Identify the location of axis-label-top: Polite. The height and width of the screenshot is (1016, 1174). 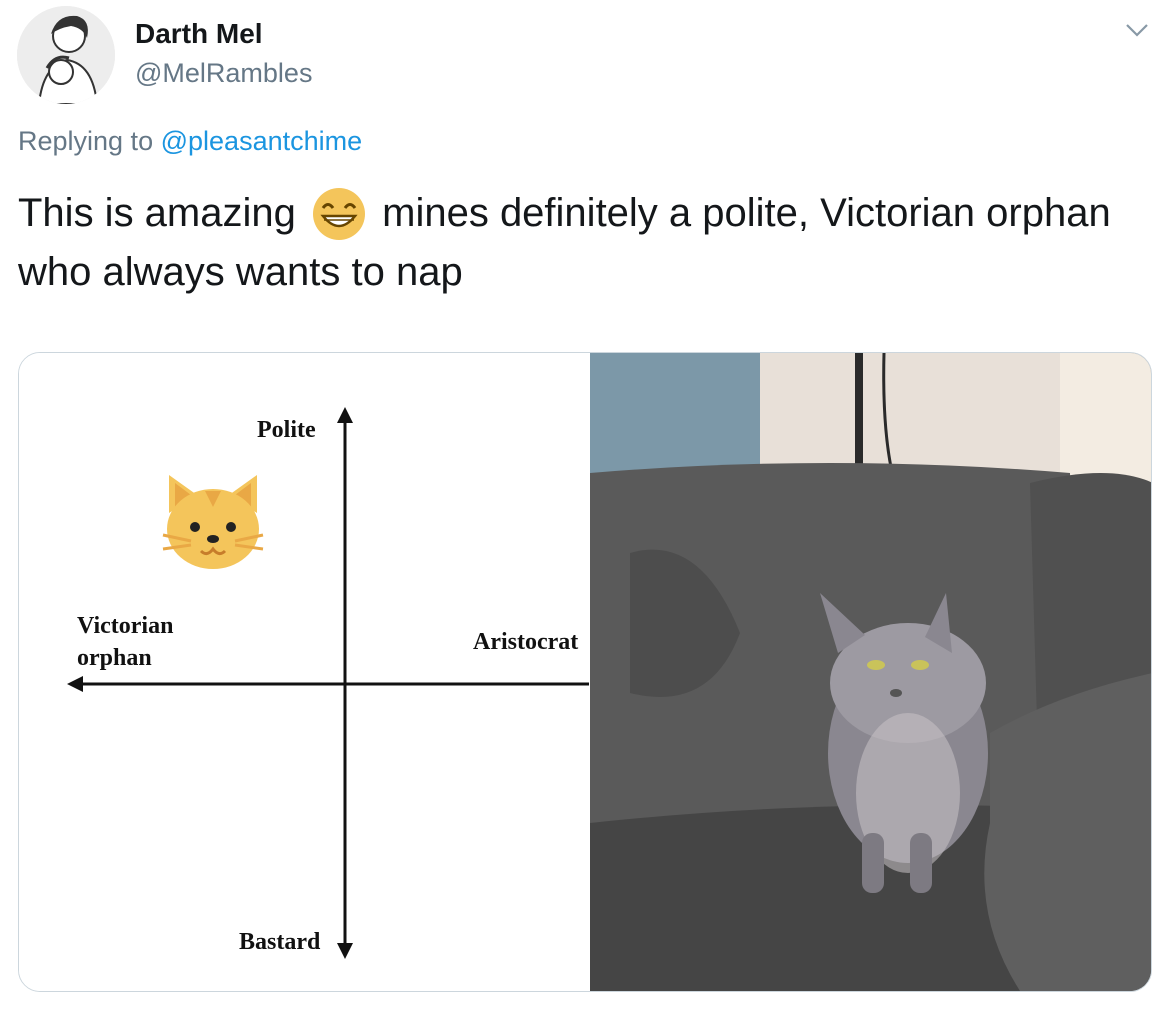
(286, 430).